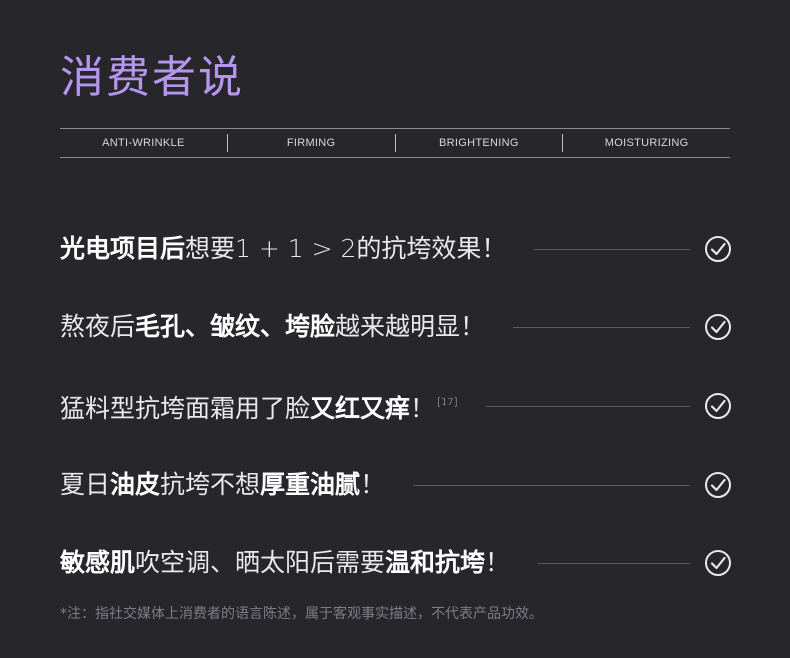  Describe the element at coordinates (301, 614) in the screenshot. I see `disclaimer-note: *注：指社交媒体上消费者的语言陈述，属于客观事实描述，不代表产品功效。` at that location.